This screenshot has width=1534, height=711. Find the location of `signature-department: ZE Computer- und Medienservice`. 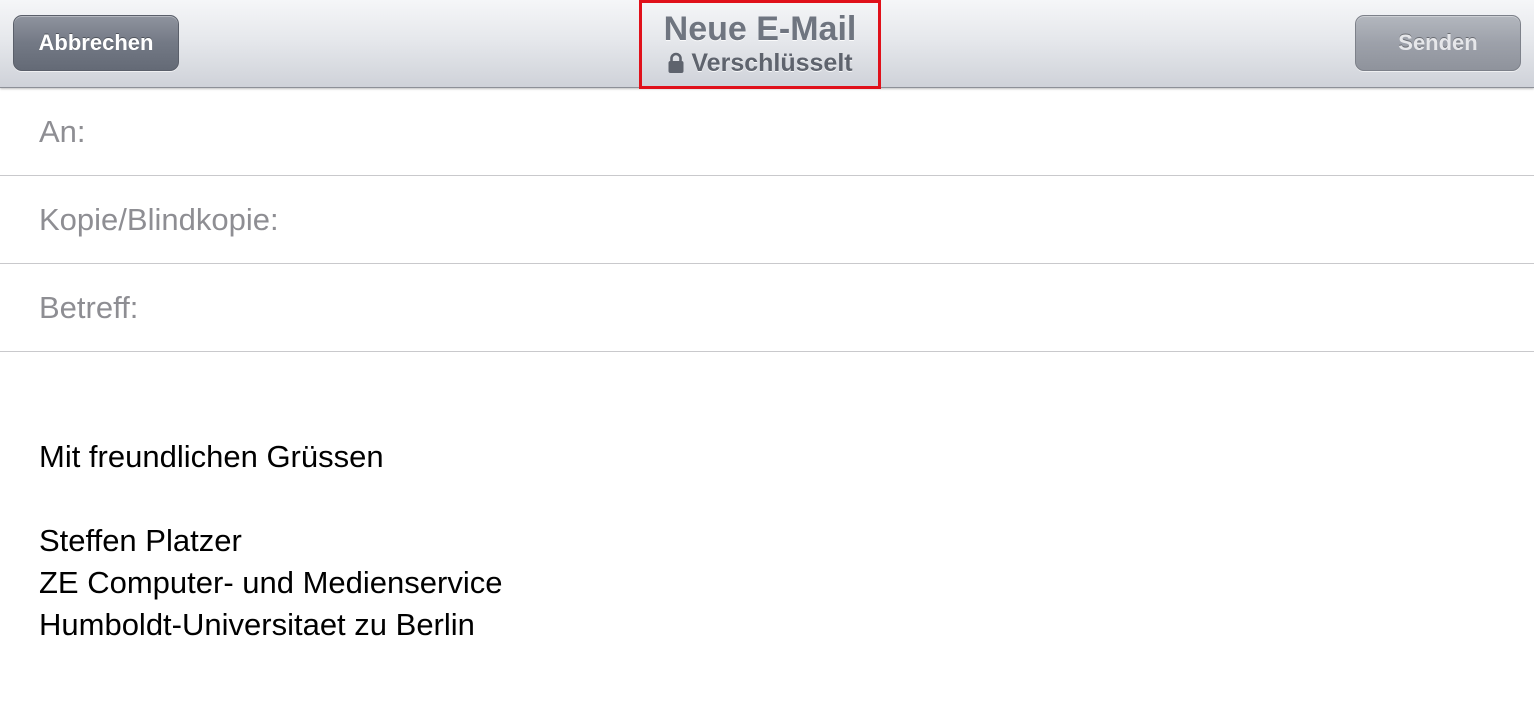

signature-department: ZE Computer- und Medienservice is located at coordinates (271, 582).